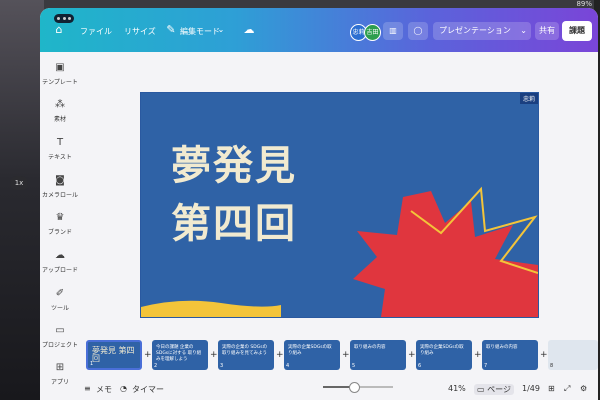 This screenshot has height=400, width=600. Describe the element at coordinates (59, 345) in the screenshot. I see `sidebar-label-projects: プロジェクト` at that location.